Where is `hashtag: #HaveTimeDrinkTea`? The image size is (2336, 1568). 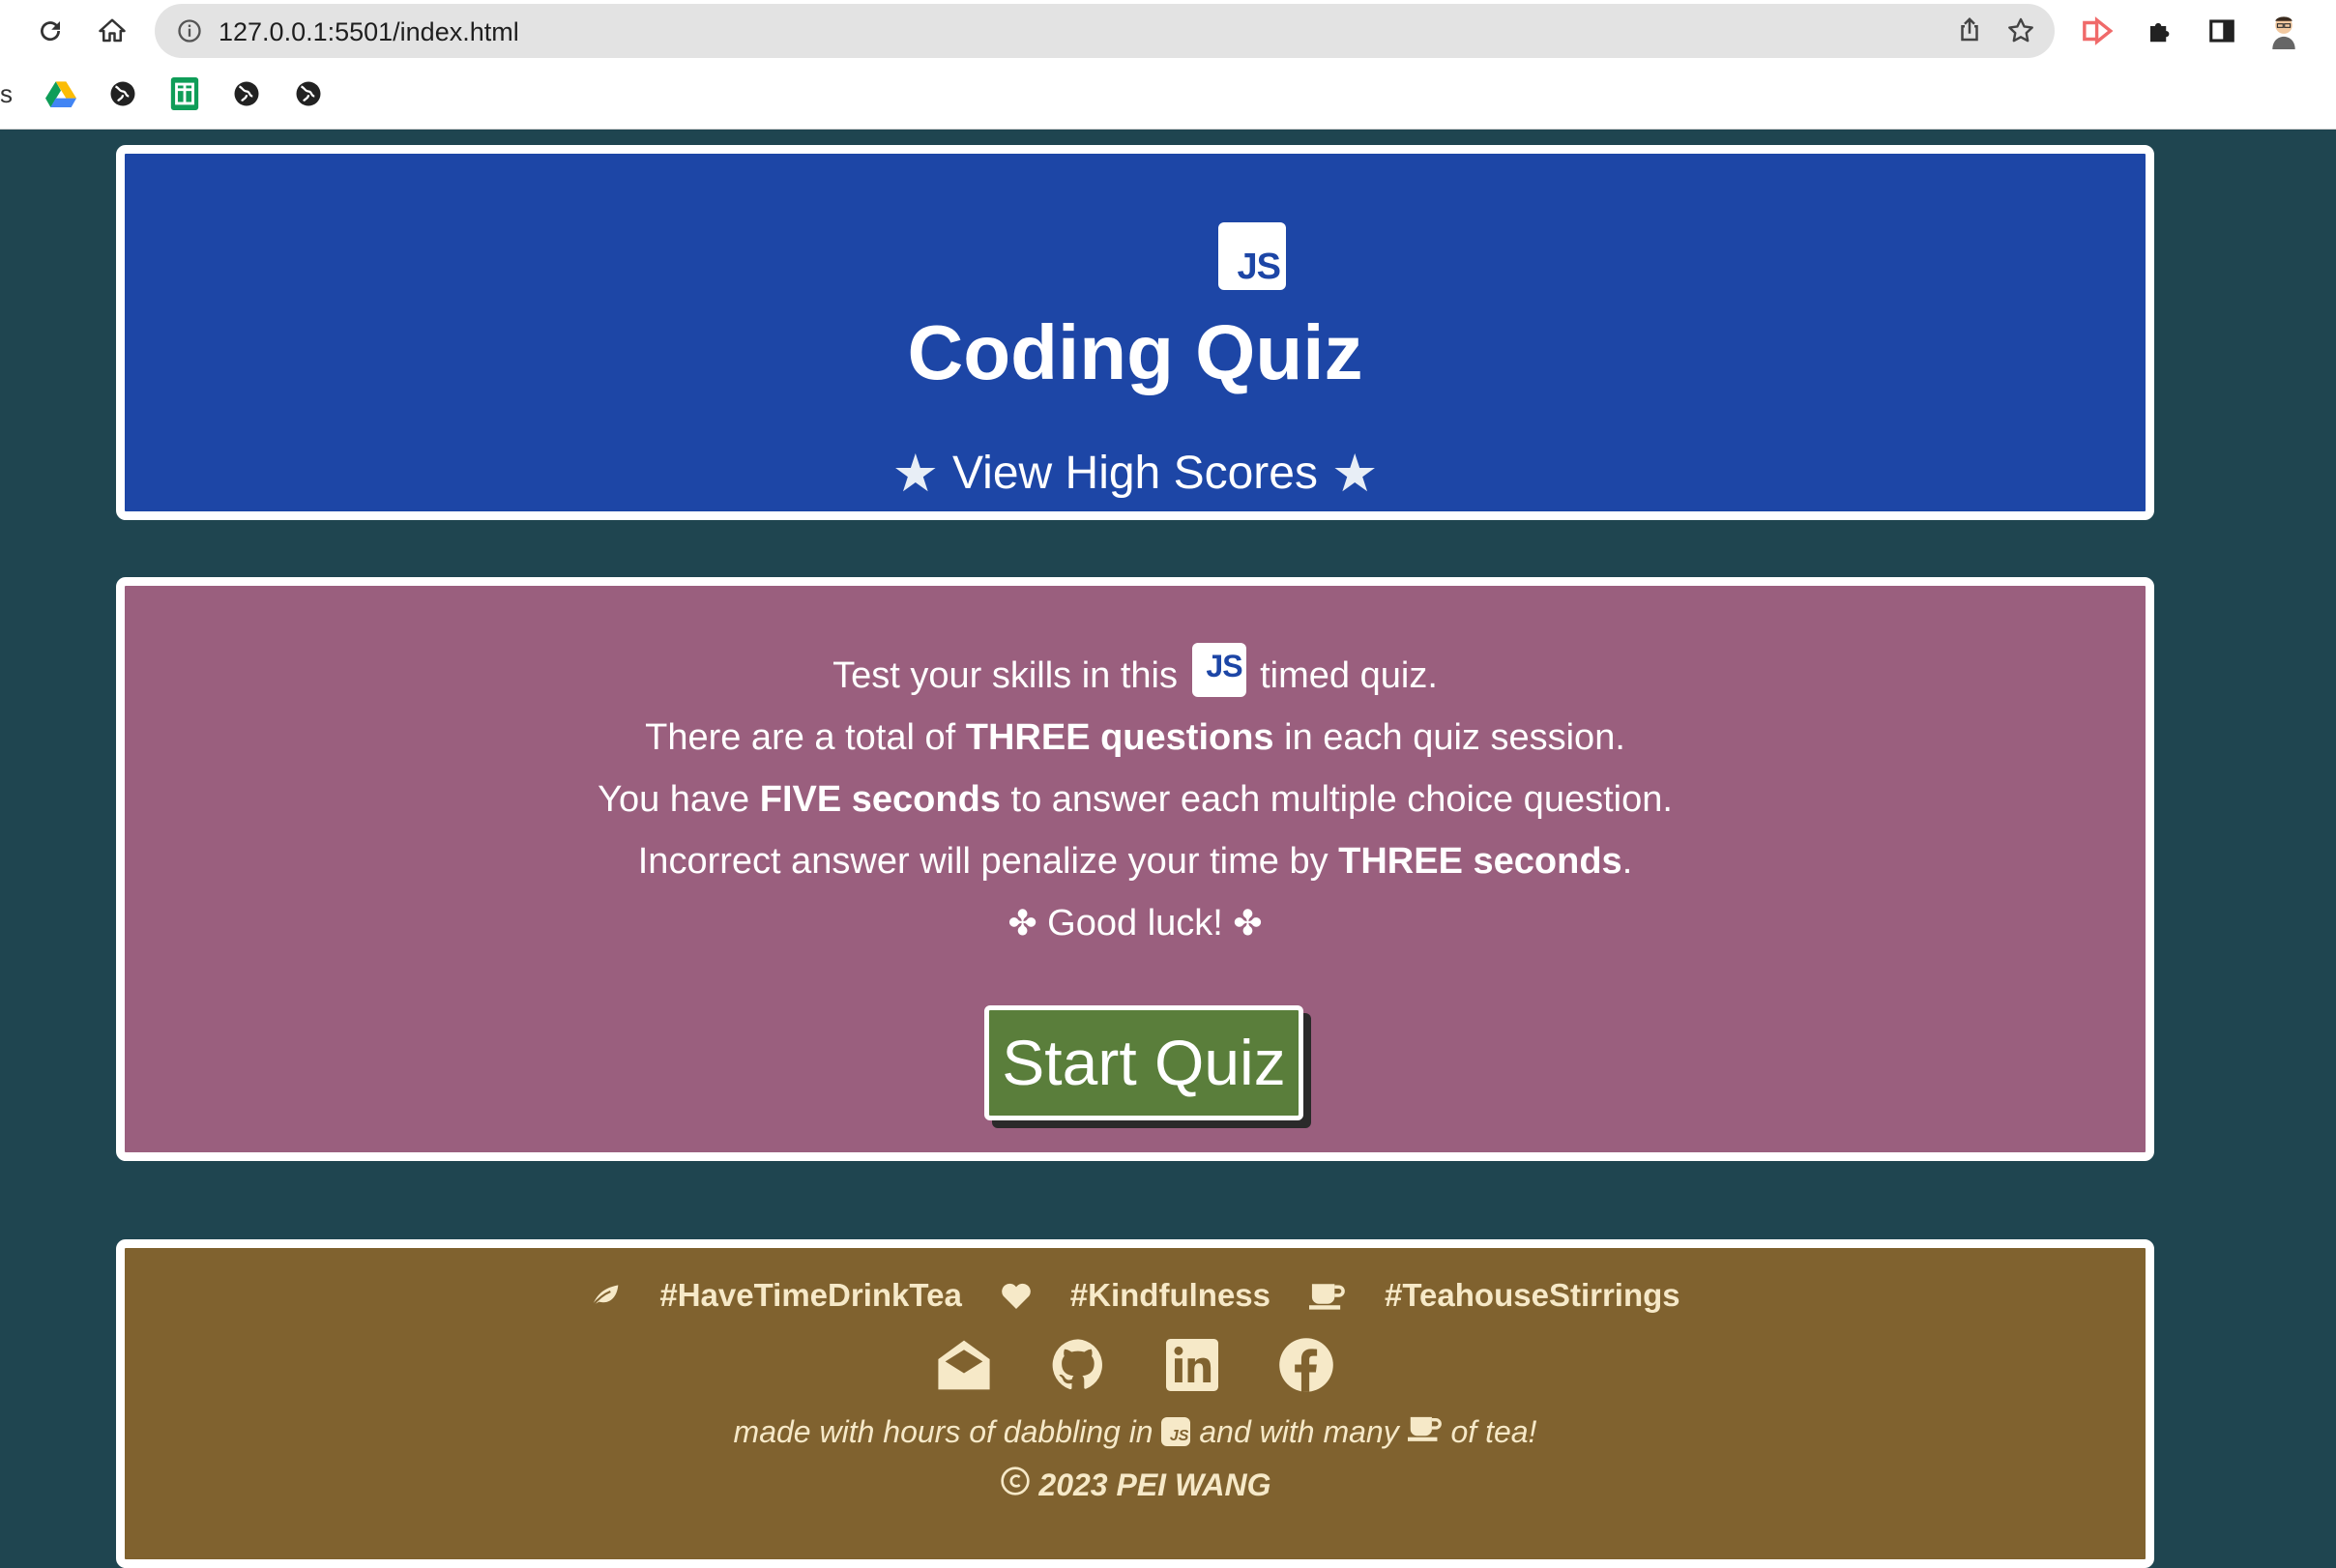
hashtag: #HaveTimeDrinkTea is located at coordinates (810, 1295).